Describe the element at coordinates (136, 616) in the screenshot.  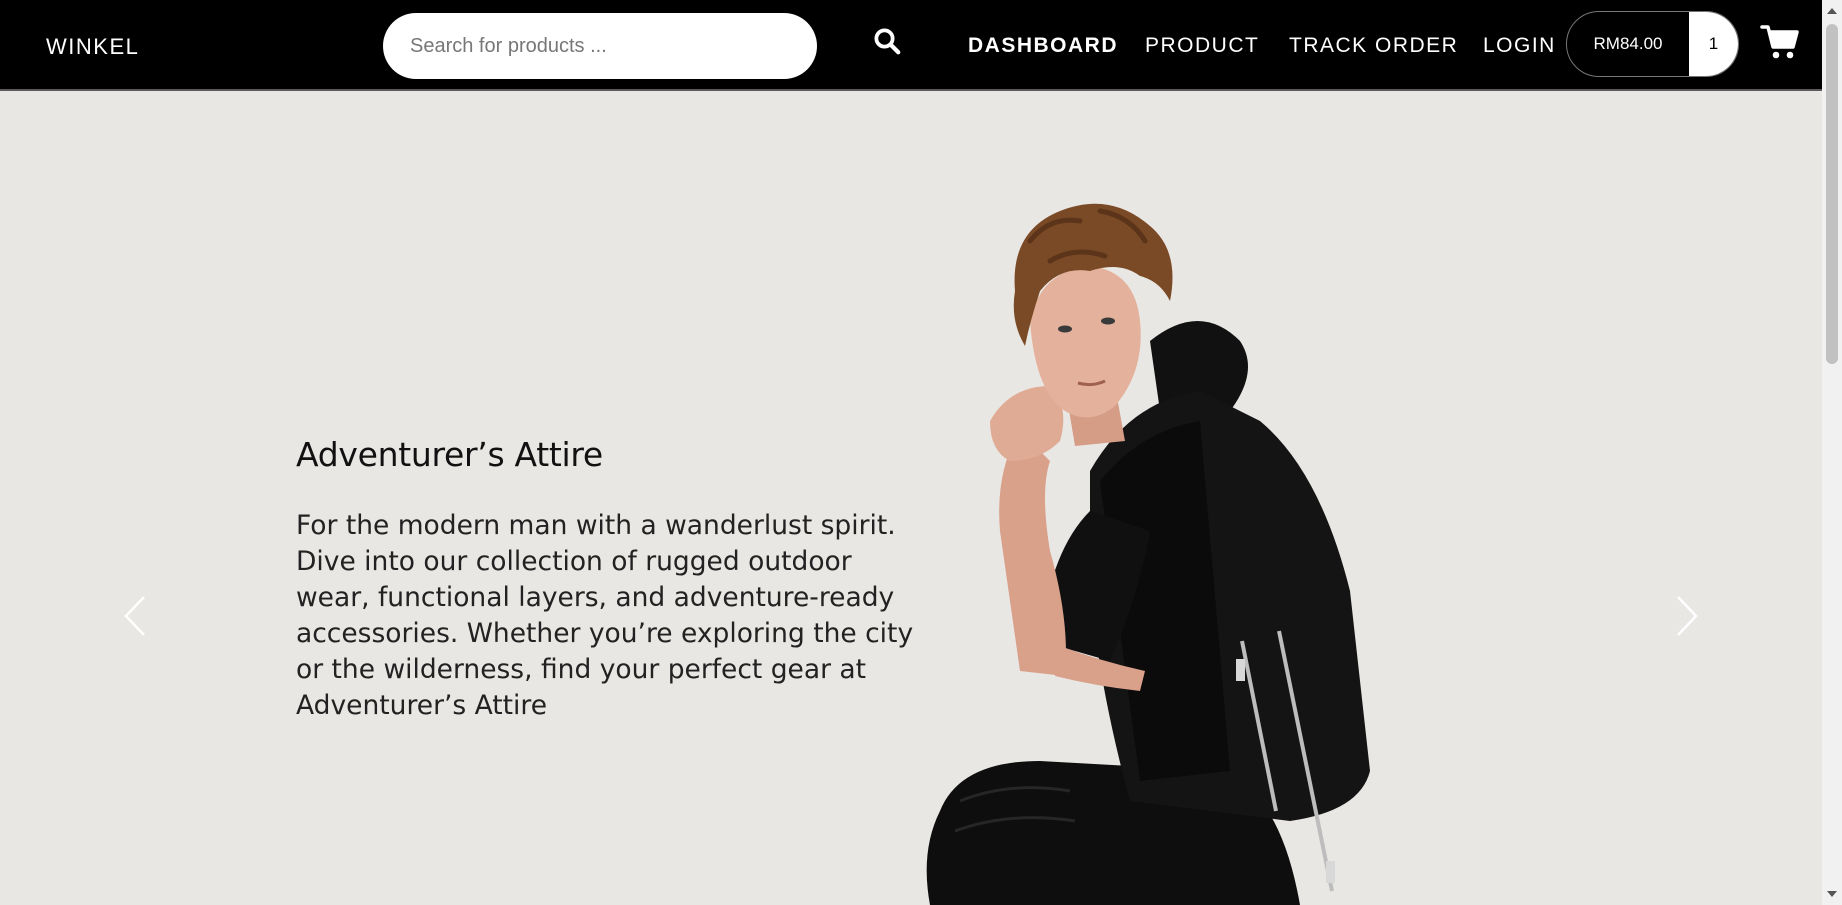
I see `chevron-left-icon` at that location.